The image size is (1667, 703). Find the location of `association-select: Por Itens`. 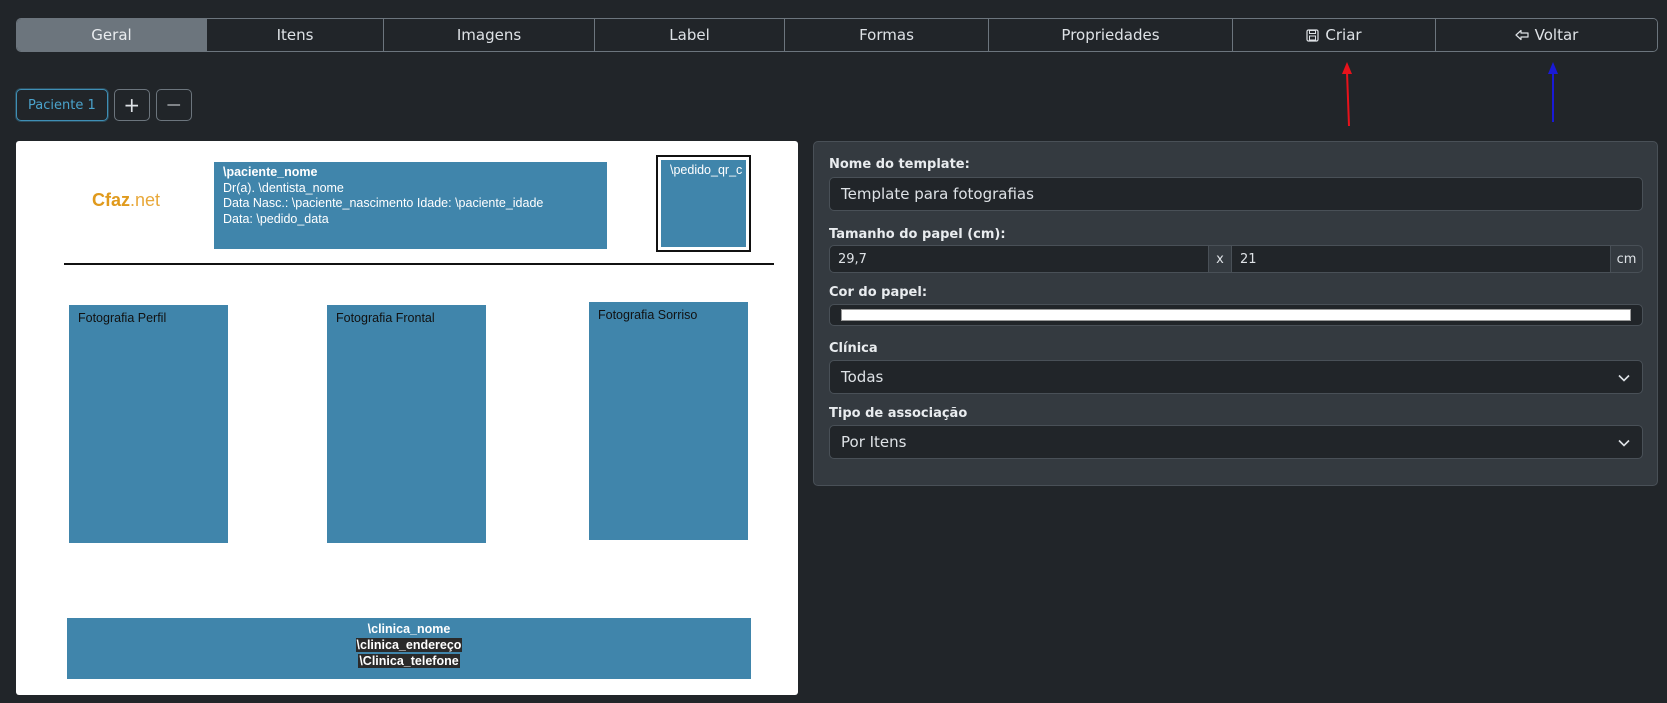

association-select: Por Itens is located at coordinates (1236, 442).